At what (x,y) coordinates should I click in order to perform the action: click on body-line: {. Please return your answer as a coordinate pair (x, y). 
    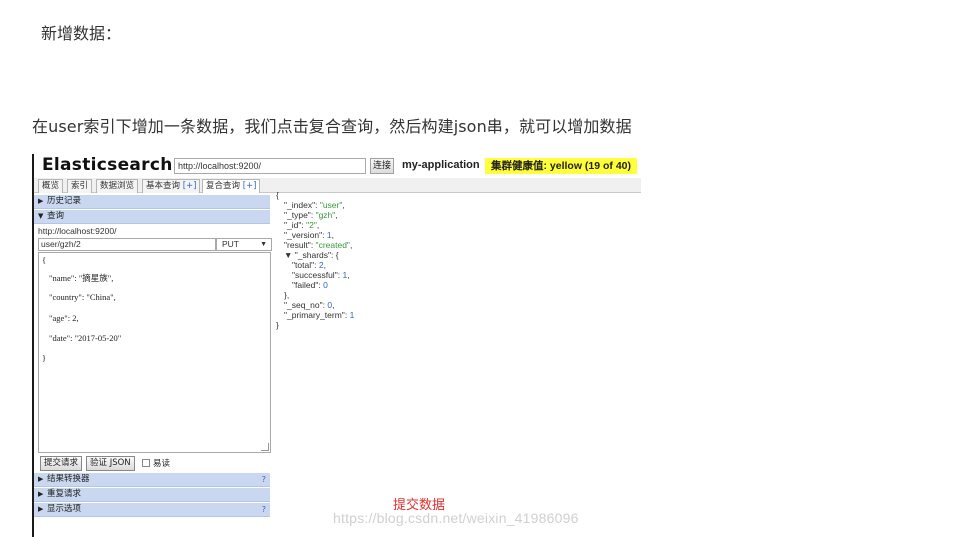
    Looking at the image, I should click on (44, 260).